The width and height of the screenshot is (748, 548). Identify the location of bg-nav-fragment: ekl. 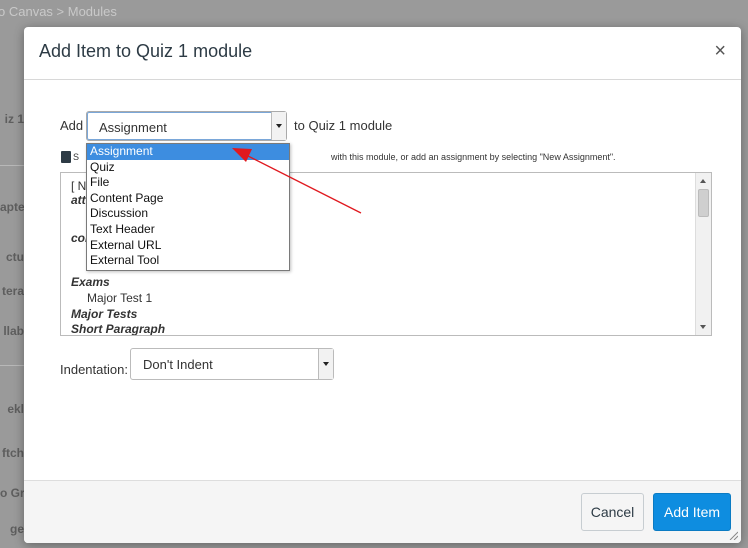
(15, 409).